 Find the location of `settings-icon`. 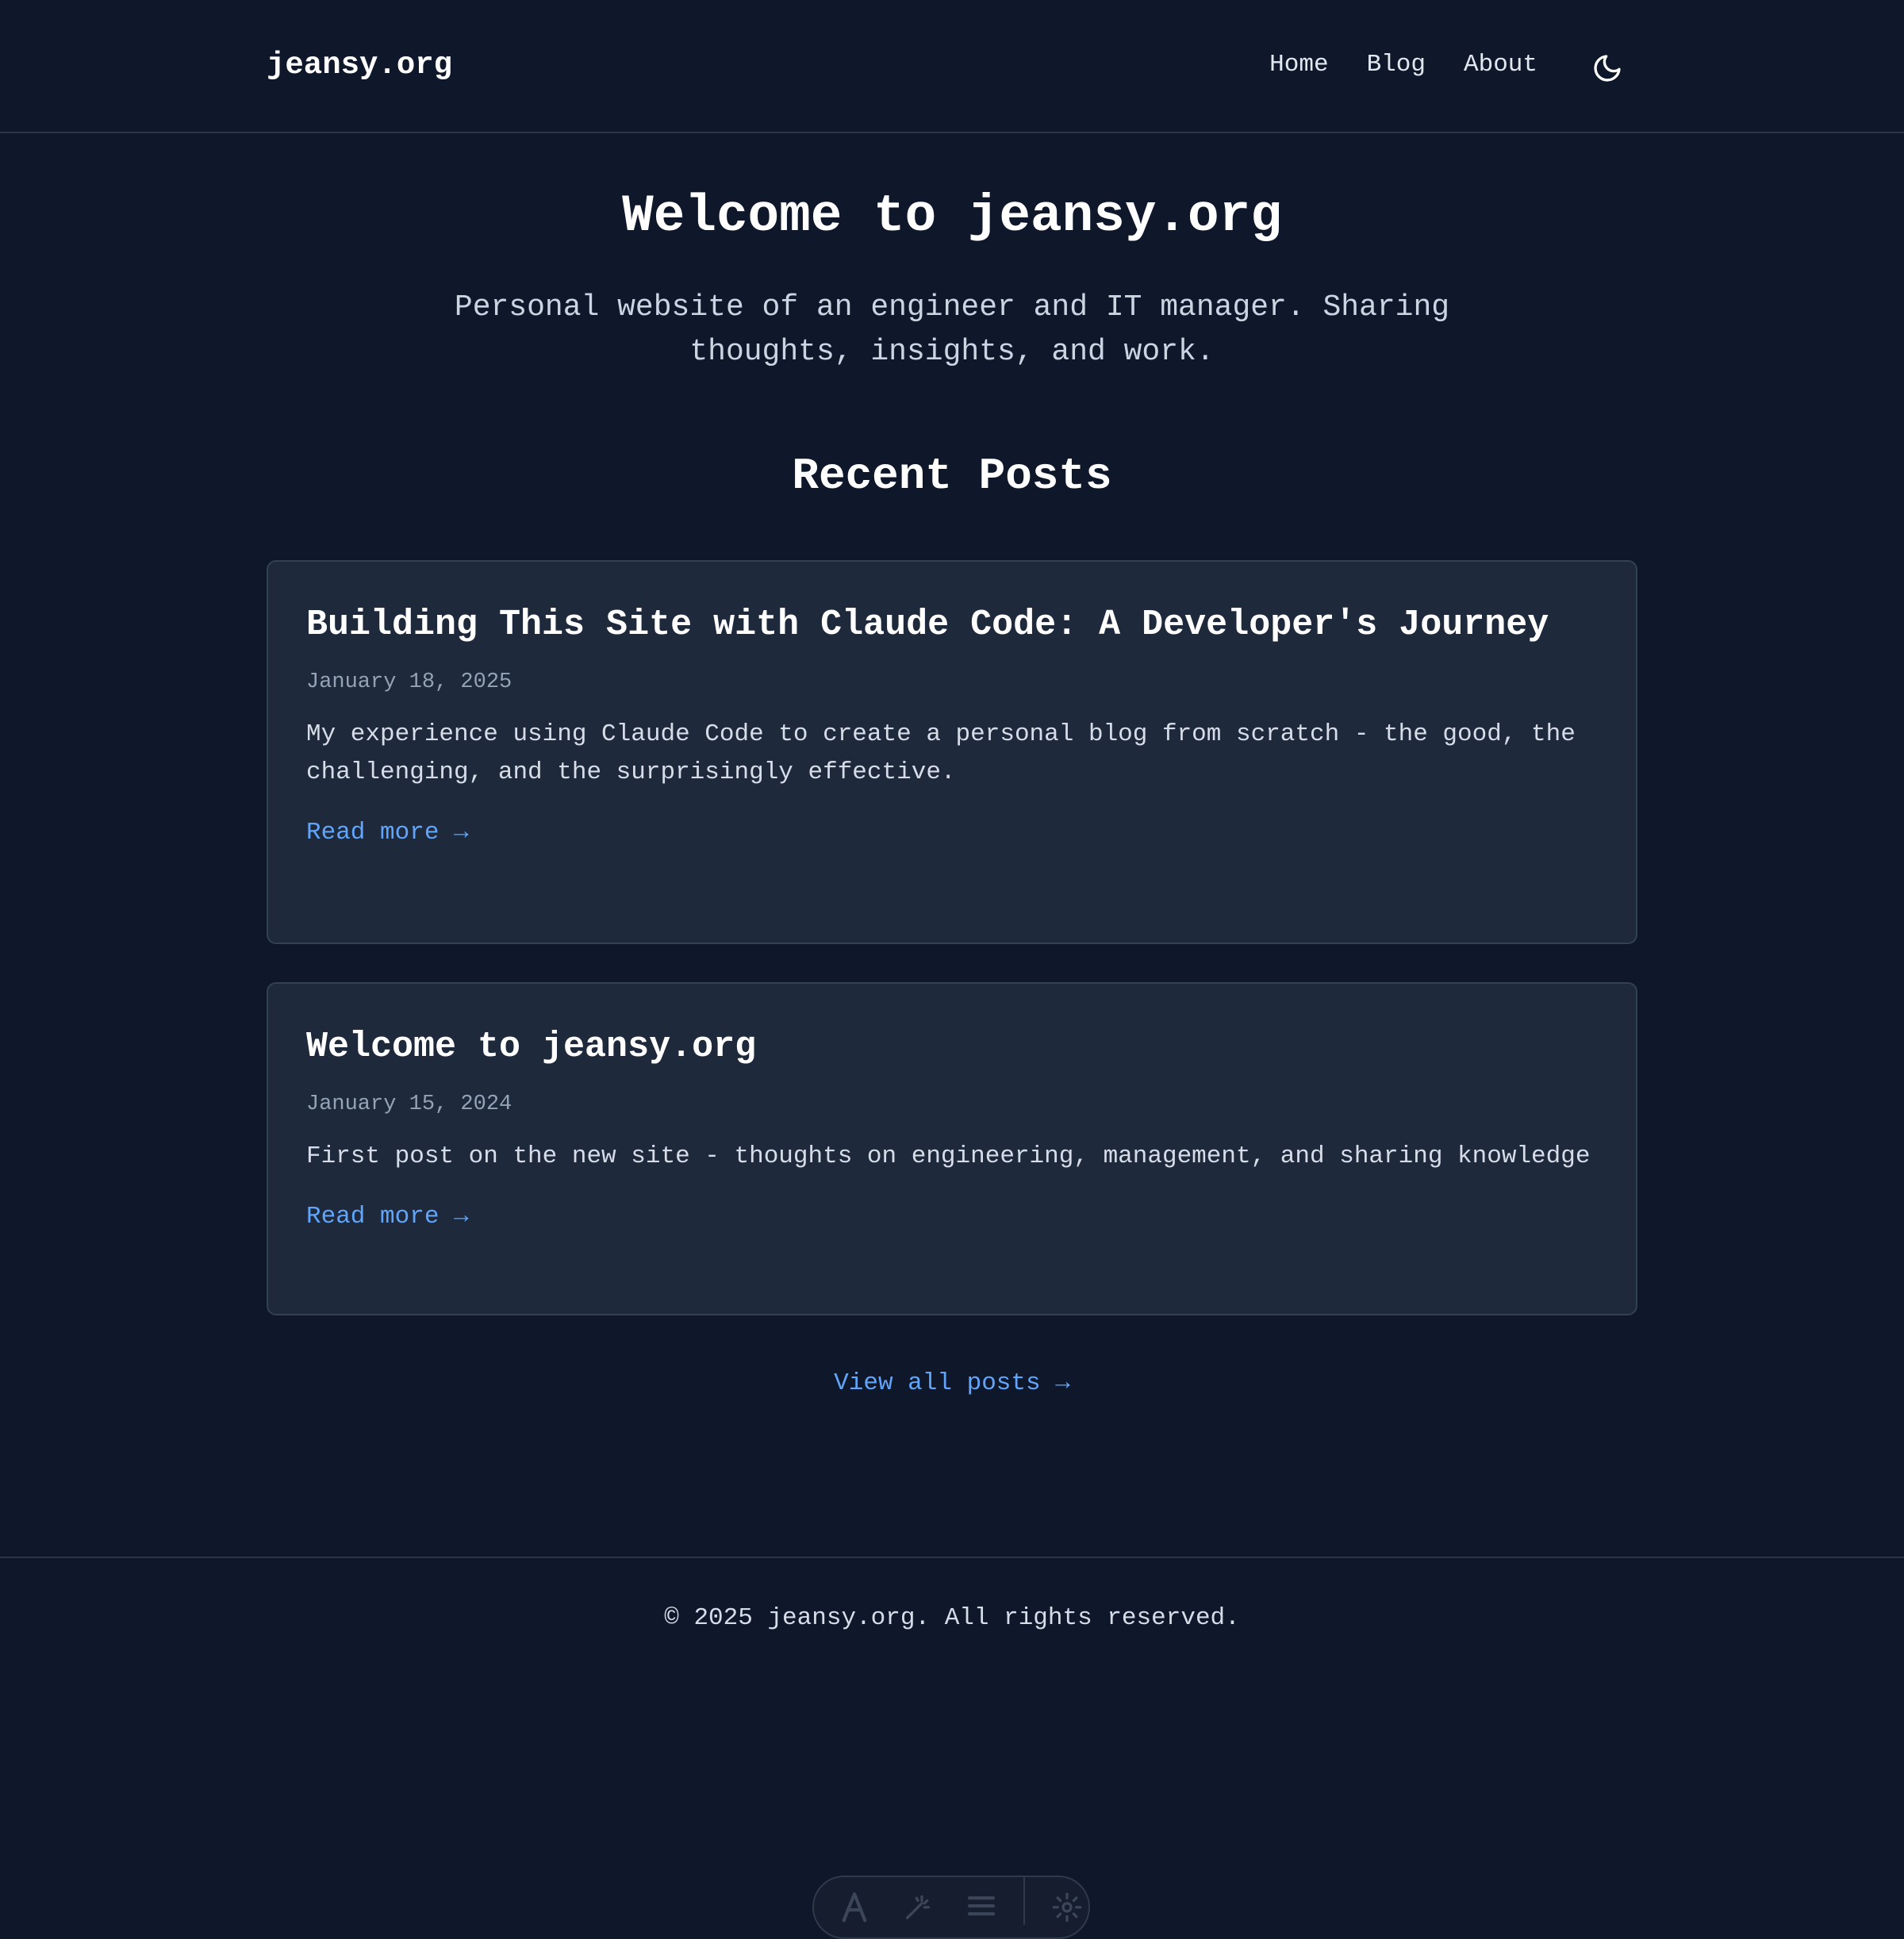

settings-icon is located at coordinates (1067, 1907).